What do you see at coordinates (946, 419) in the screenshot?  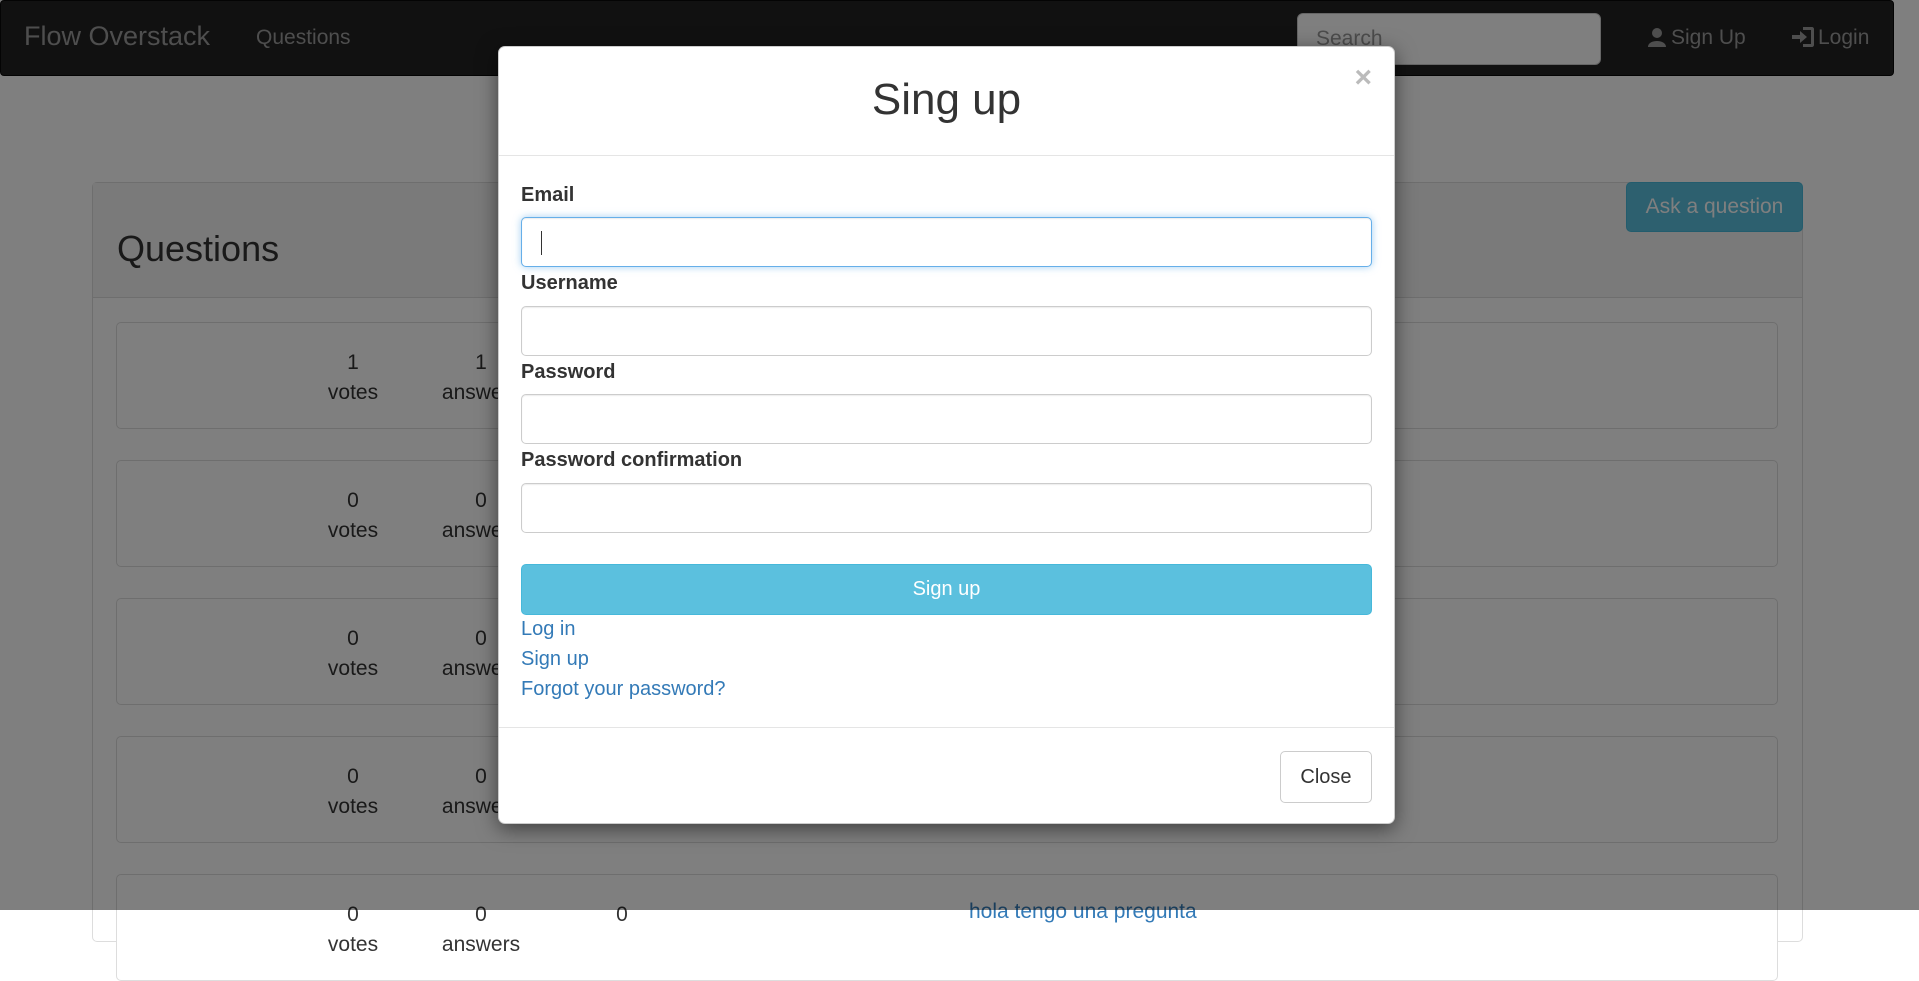 I see `password-field` at bounding box center [946, 419].